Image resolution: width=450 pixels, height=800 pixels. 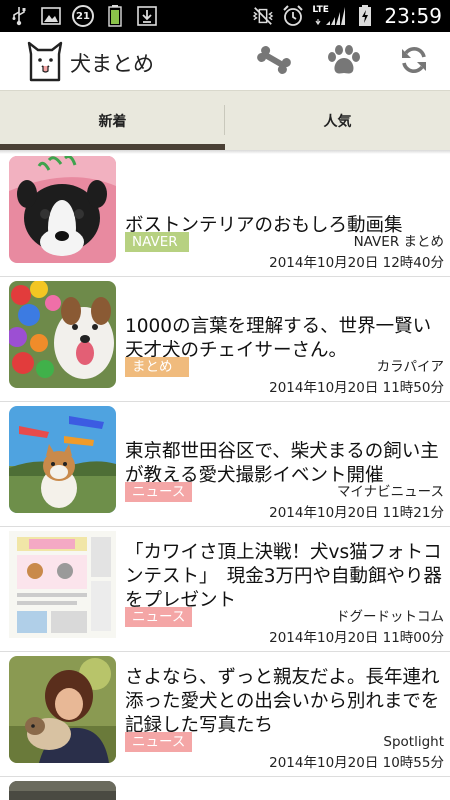 What do you see at coordinates (112, 64) in the screenshot?
I see `app-title: 犬まとめ` at bounding box center [112, 64].